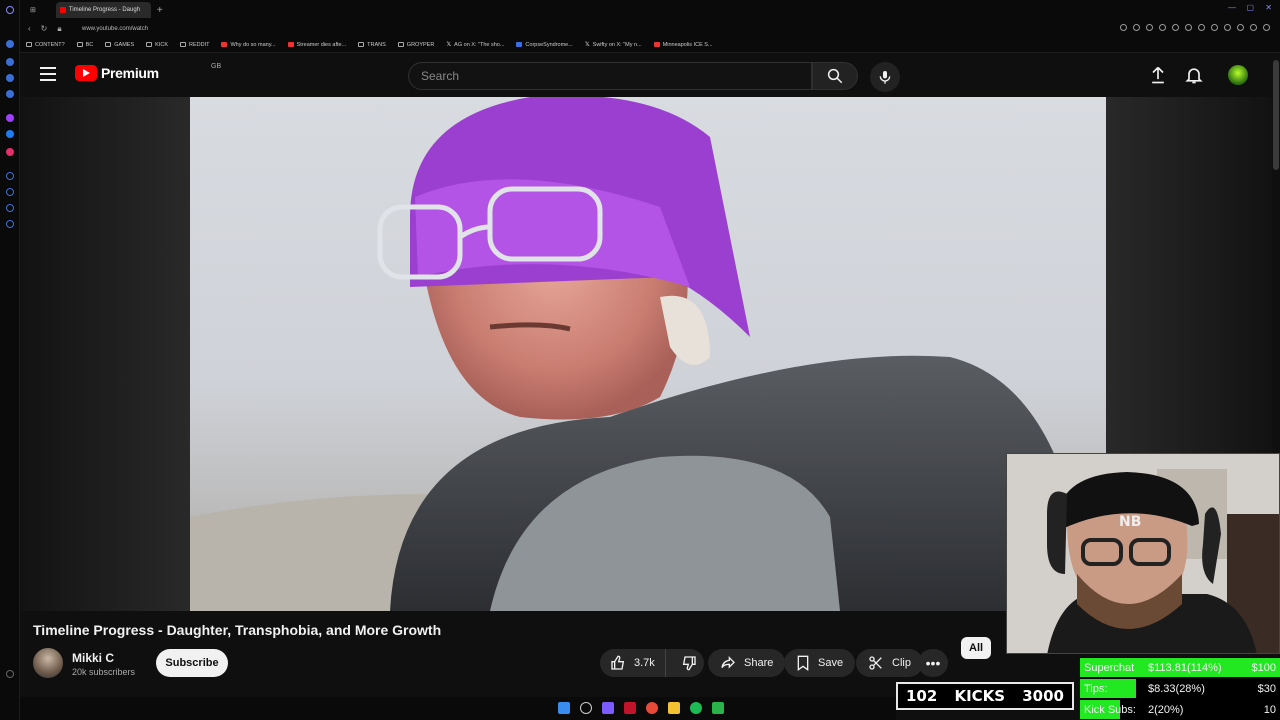 The width and height of the screenshot is (1280, 720). I want to click on bookmark-item: TRANS, so click(372, 45).